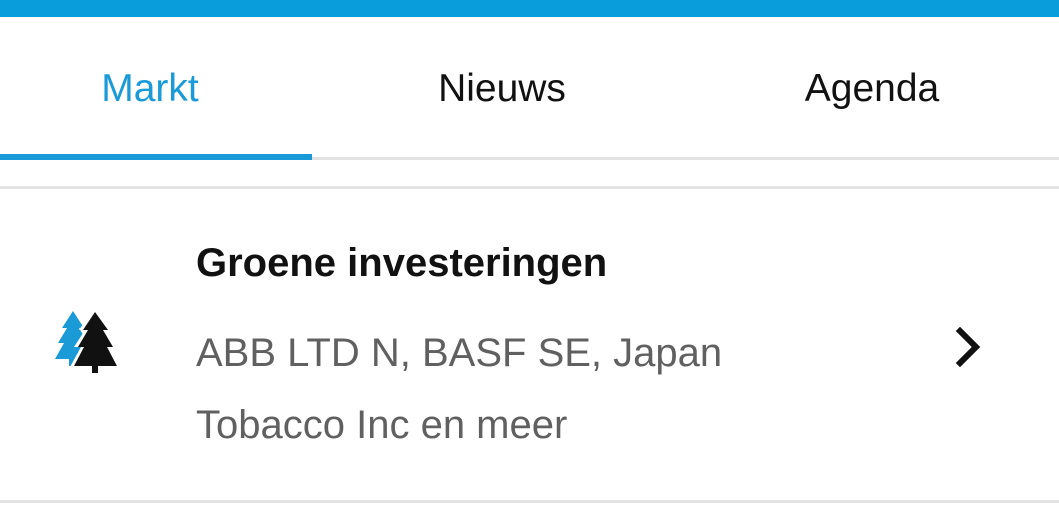 The width and height of the screenshot is (1059, 513). Describe the element at coordinates (872, 89) in the screenshot. I see `tab-agenda: Agenda` at that location.